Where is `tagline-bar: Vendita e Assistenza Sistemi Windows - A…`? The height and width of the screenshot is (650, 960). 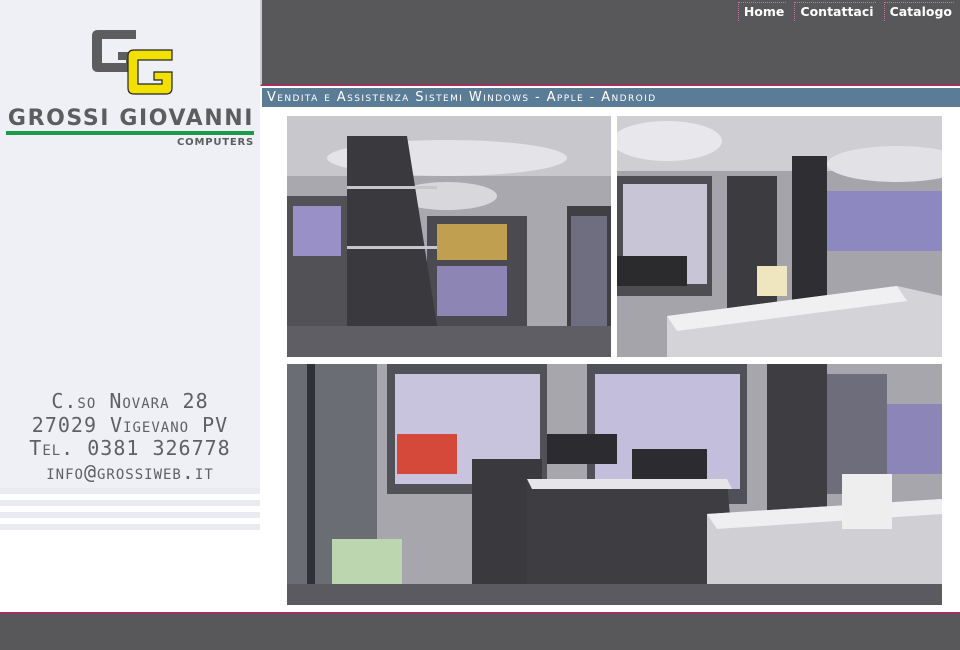 tagline-bar: Vendita e Assistenza Sistemi Windows - A… is located at coordinates (611, 97).